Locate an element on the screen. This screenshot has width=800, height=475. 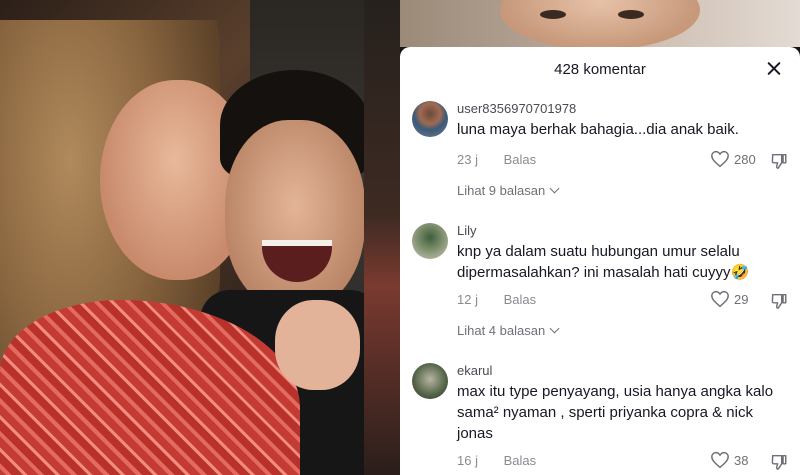
view-replies-label: Lihat 4 balasan is located at coordinates (501, 330).